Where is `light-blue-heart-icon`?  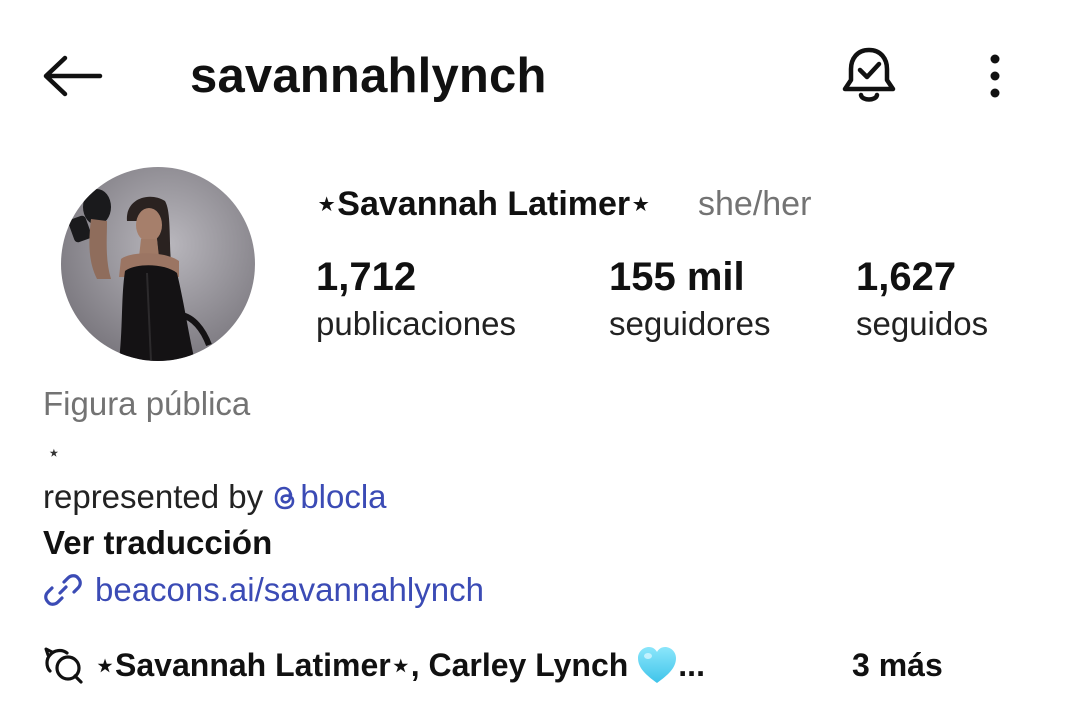
light-blue-heart-icon is located at coordinates (657, 665).